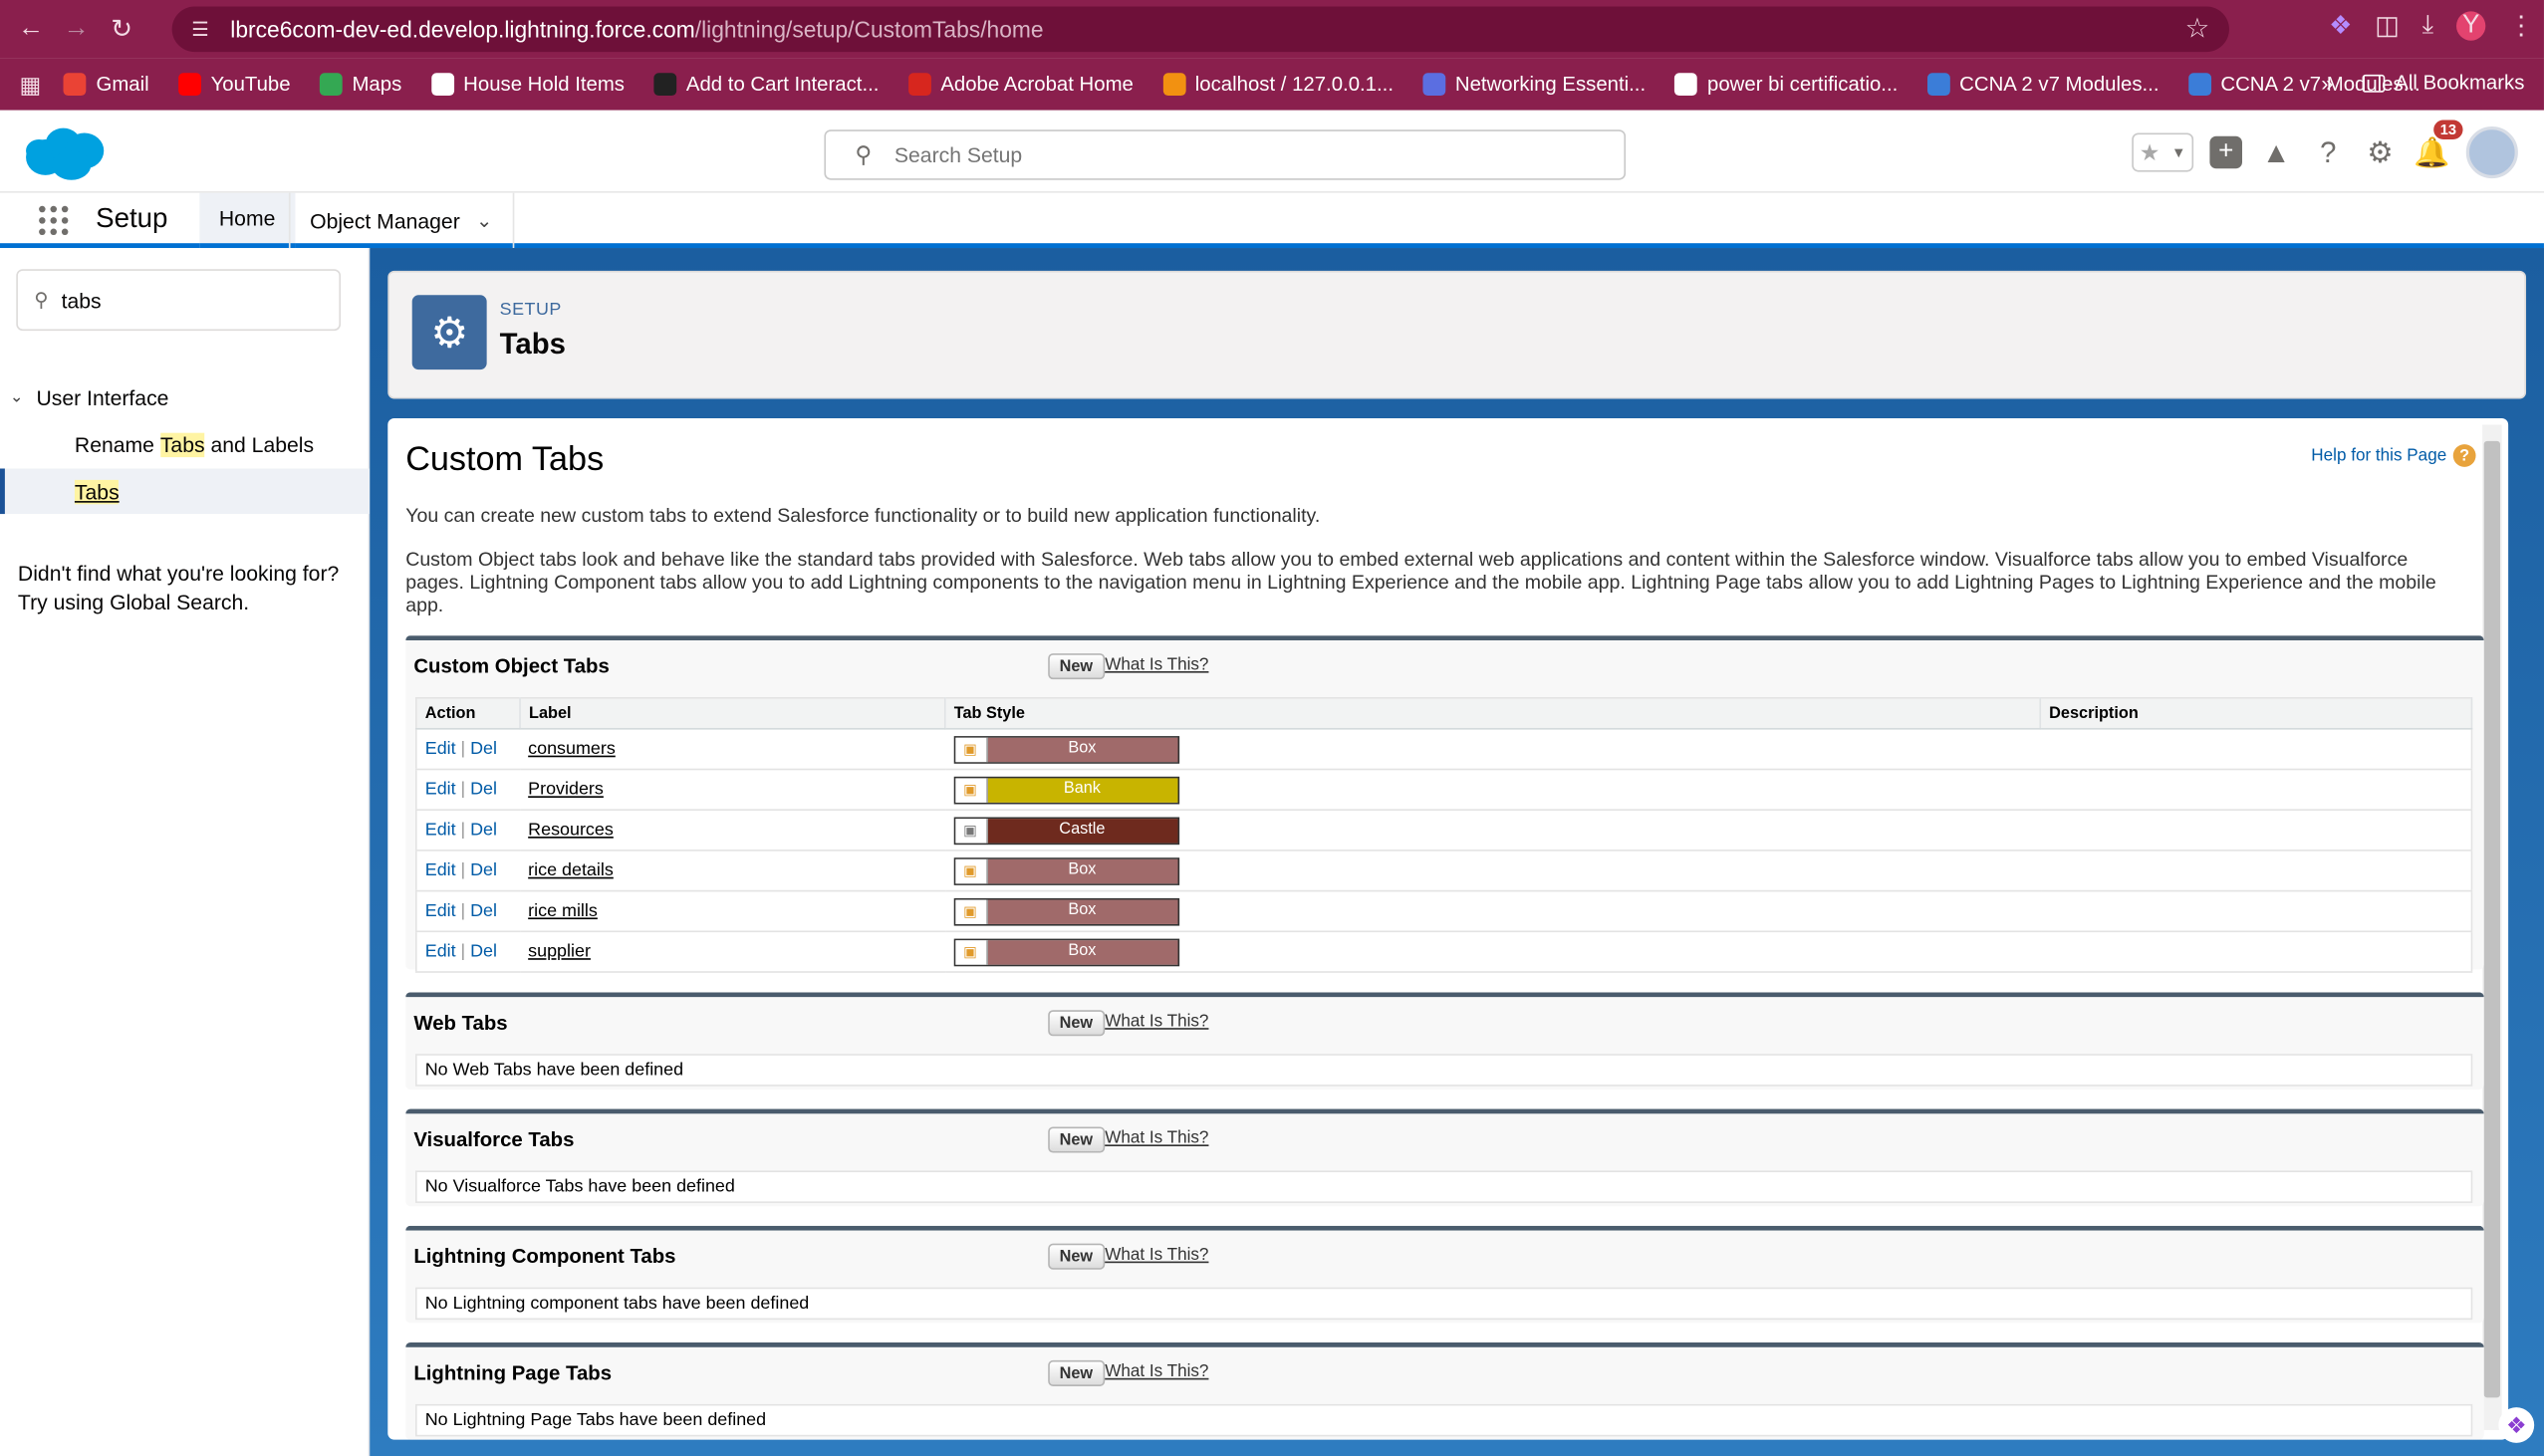 This screenshot has height=1456, width=2544. I want to click on new-custom-object-tab-button: New, so click(1076, 666).